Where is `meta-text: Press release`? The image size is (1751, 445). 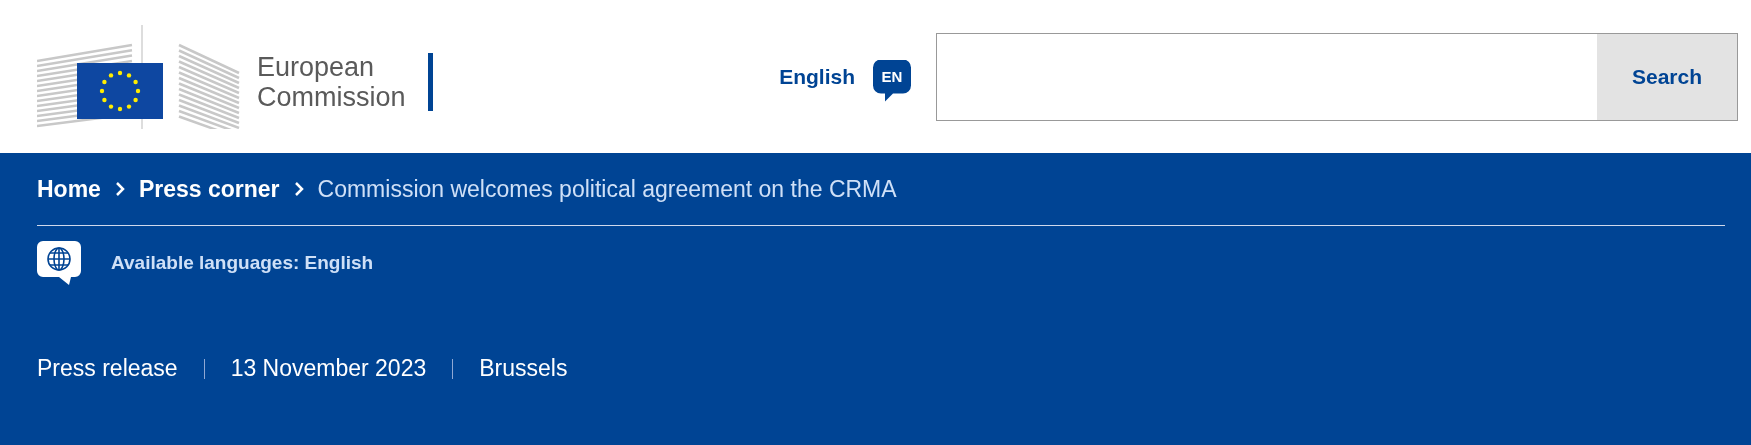 meta-text: Press release is located at coordinates (107, 368).